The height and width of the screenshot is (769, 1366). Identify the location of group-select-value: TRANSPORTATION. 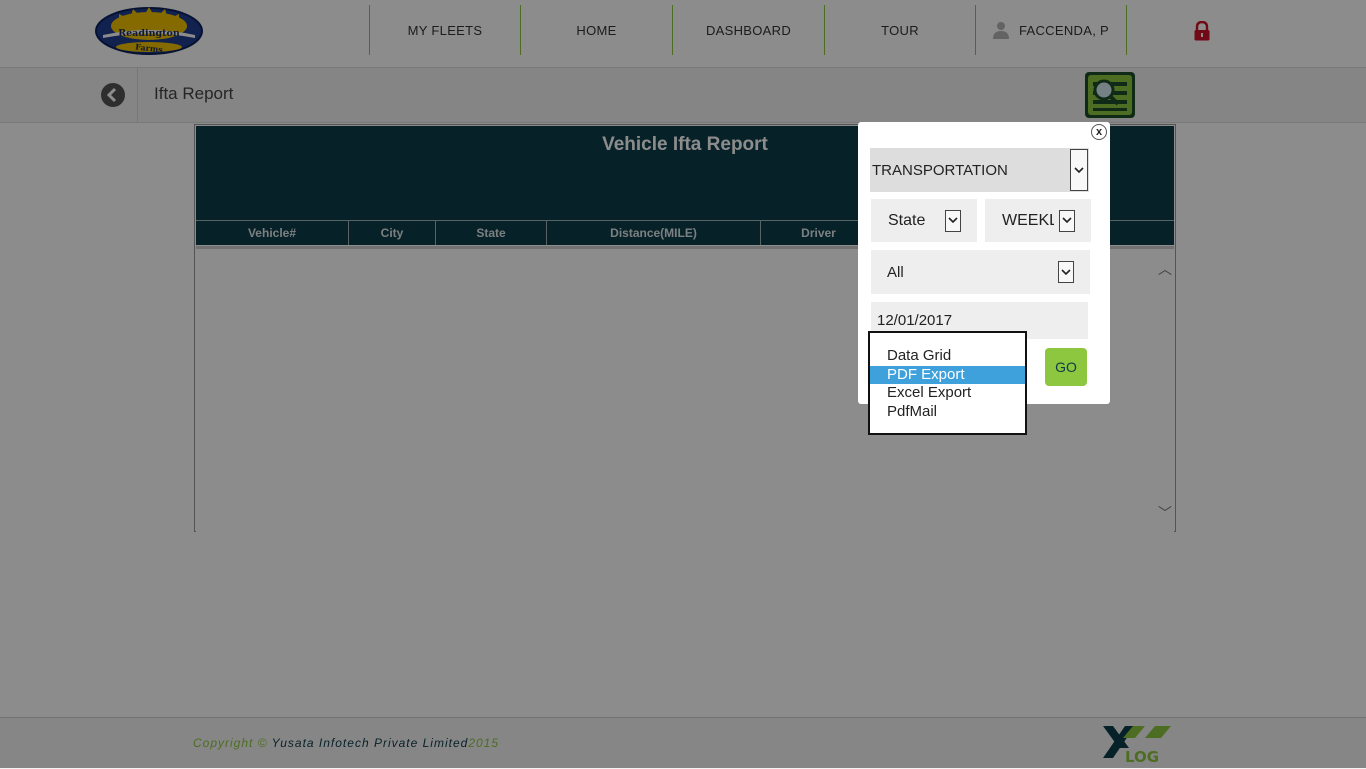
(940, 170).